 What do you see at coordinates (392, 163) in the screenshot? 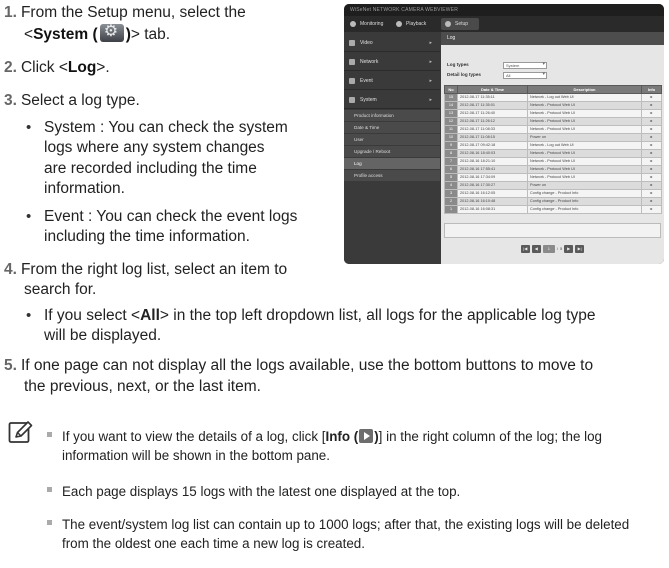
I see `submenu-log: Log` at bounding box center [392, 163].